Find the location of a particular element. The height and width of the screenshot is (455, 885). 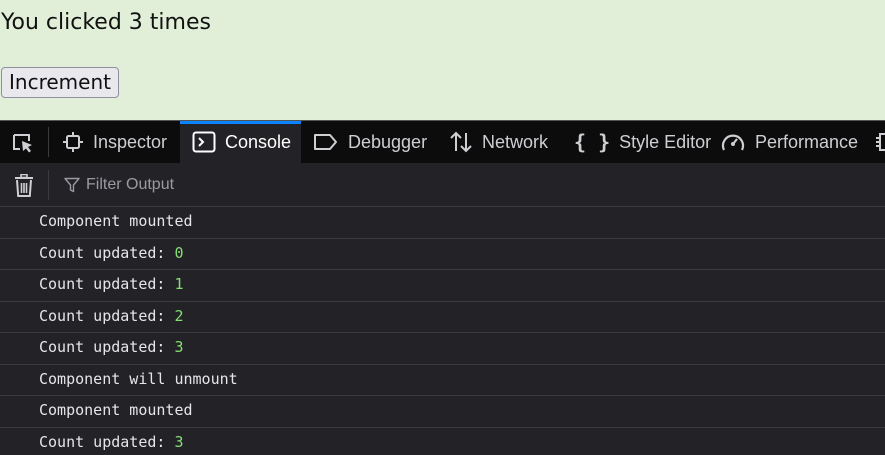

tab-label: Inspector is located at coordinates (130, 141).